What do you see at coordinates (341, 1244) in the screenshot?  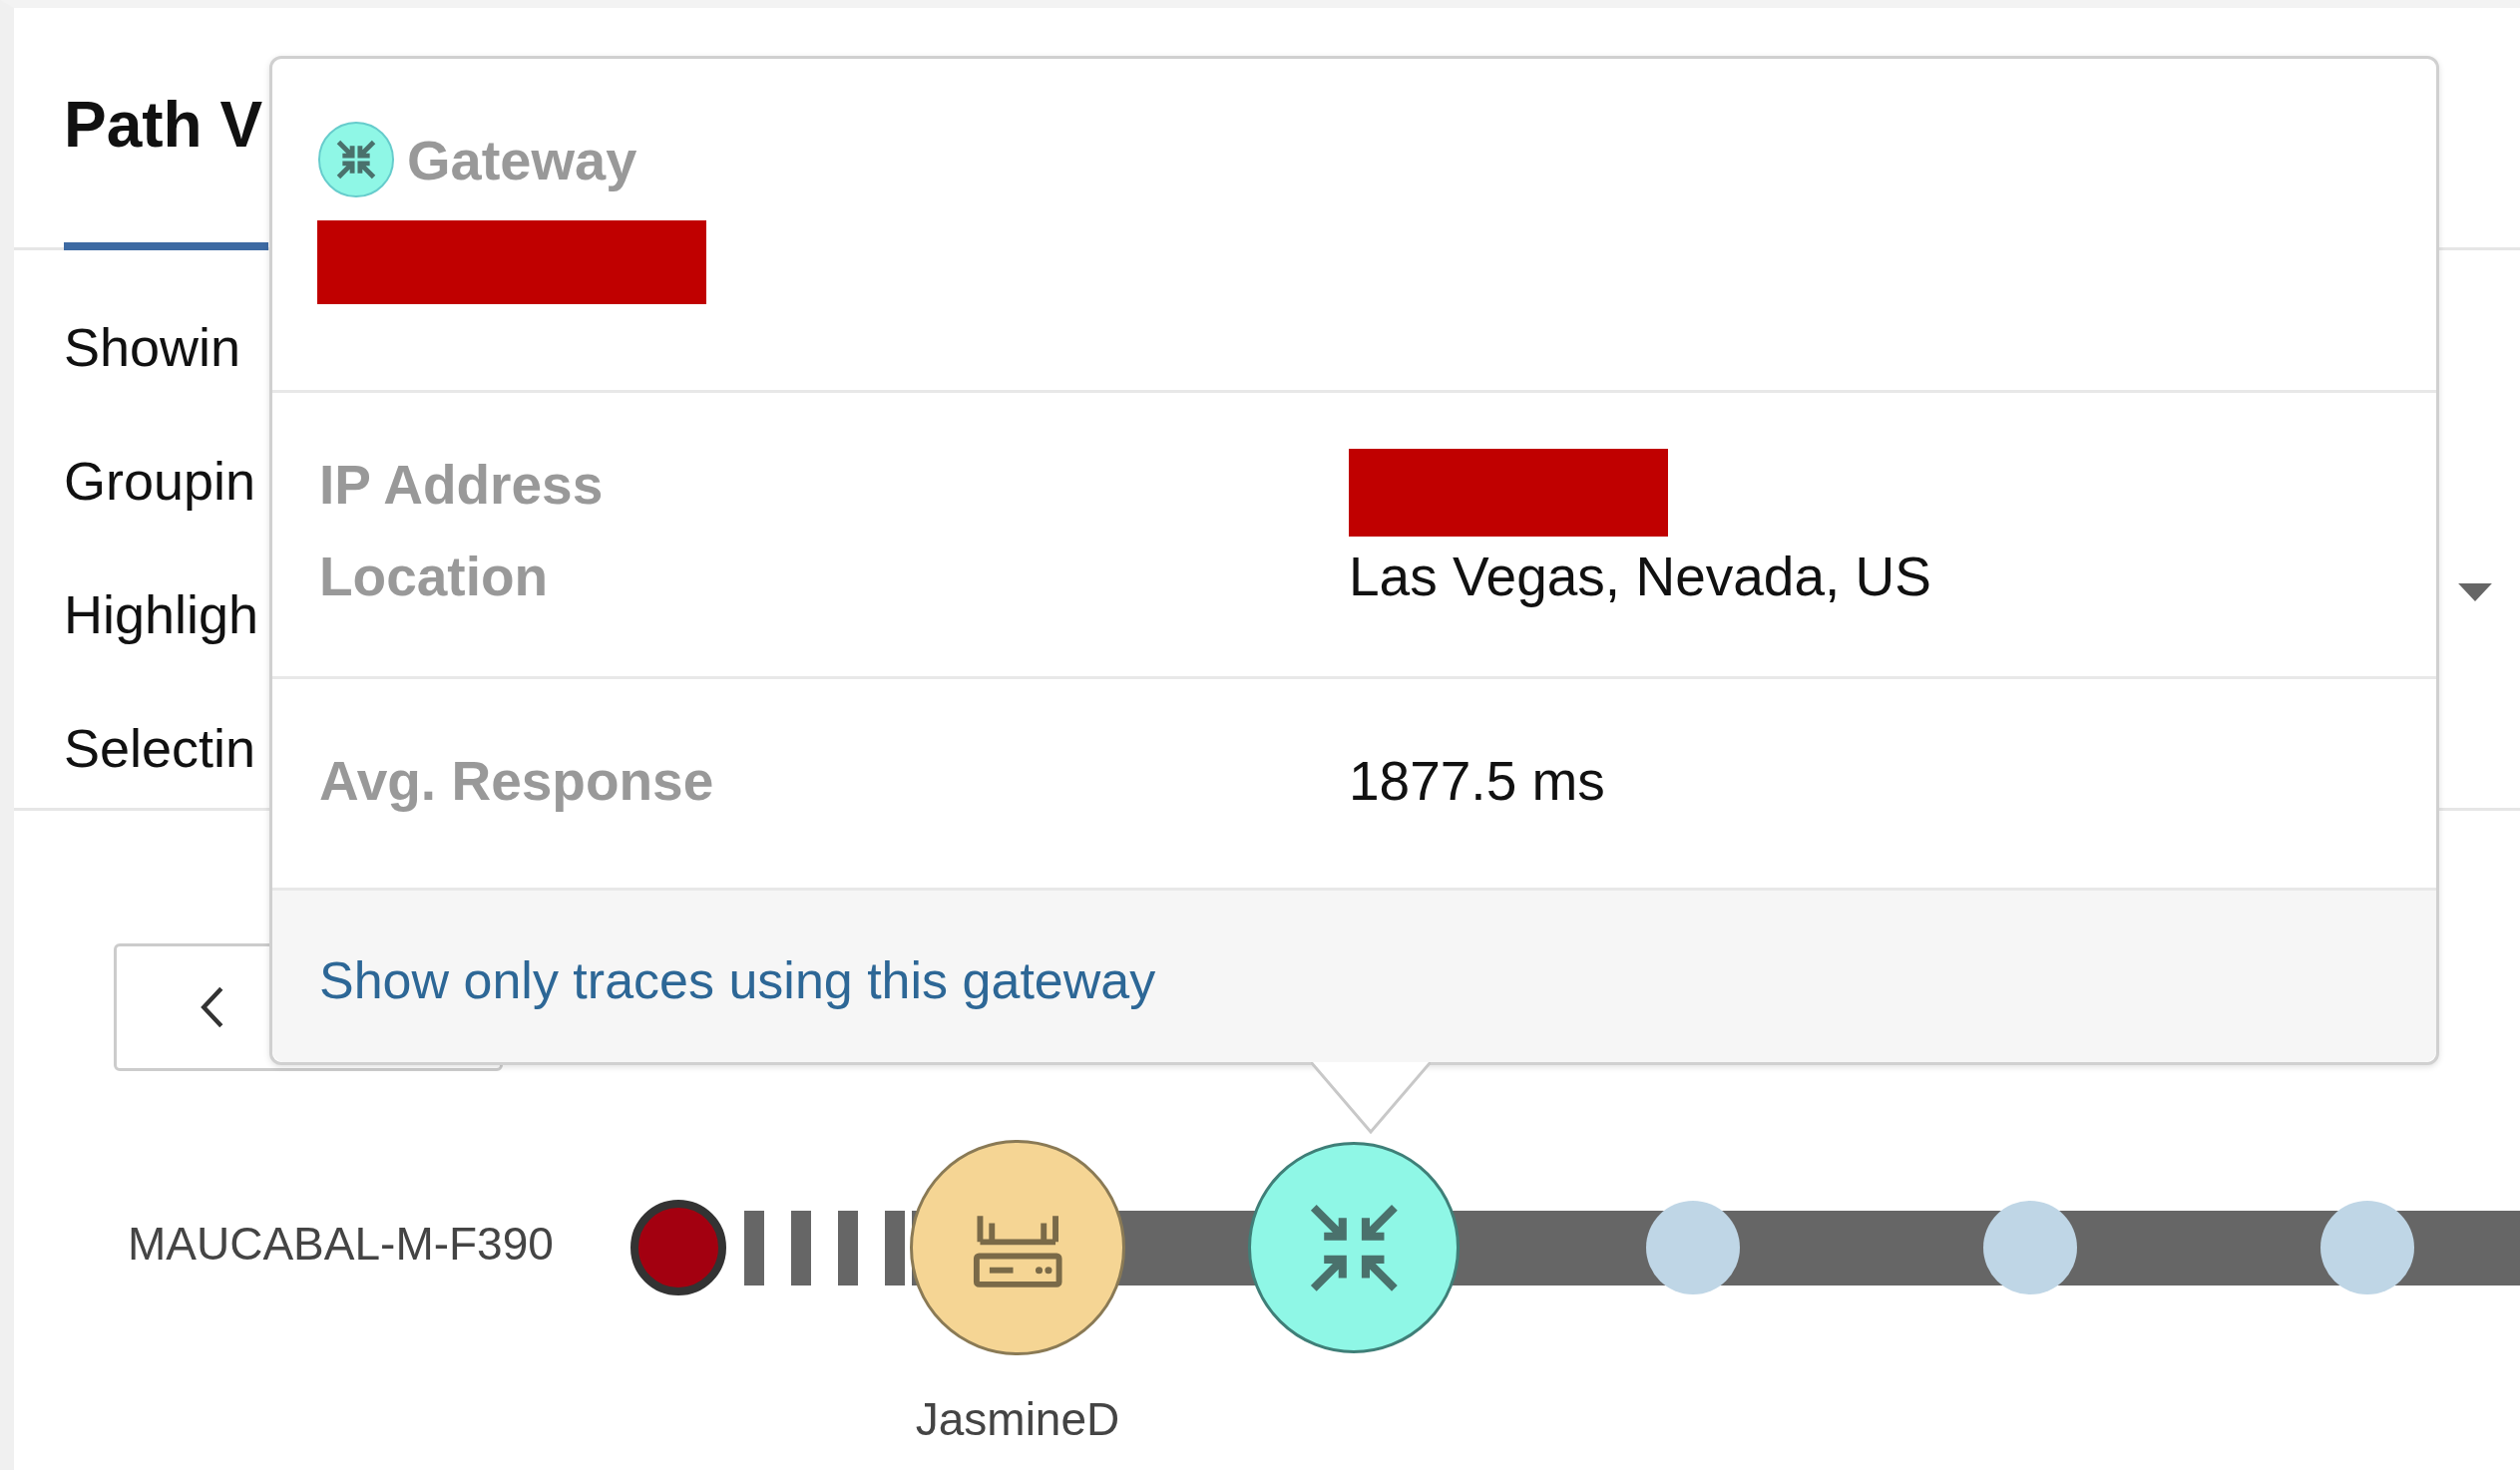 I see `agent-name: MAUCABAL-M-F390` at bounding box center [341, 1244].